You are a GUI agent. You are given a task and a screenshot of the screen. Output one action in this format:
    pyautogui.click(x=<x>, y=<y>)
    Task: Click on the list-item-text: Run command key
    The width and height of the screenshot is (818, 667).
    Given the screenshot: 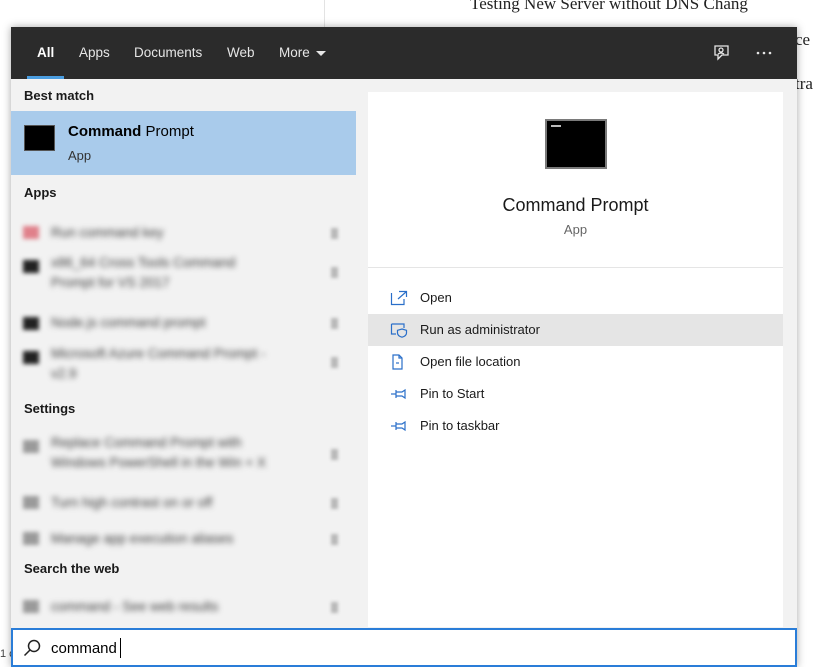 What is the action you would take?
    pyautogui.click(x=107, y=232)
    